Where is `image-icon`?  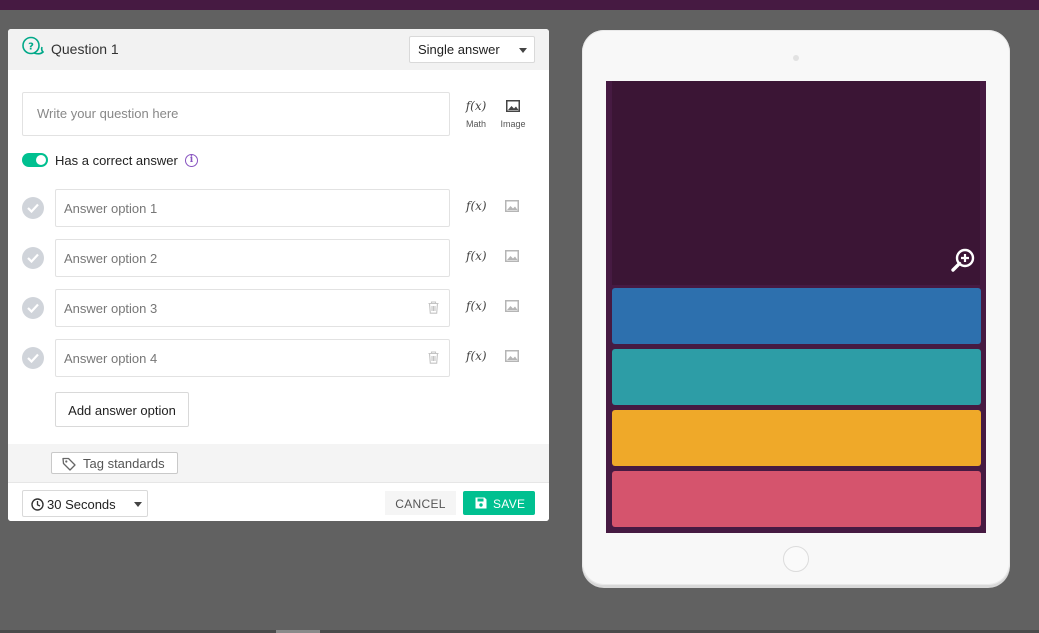 image-icon is located at coordinates (513, 107).